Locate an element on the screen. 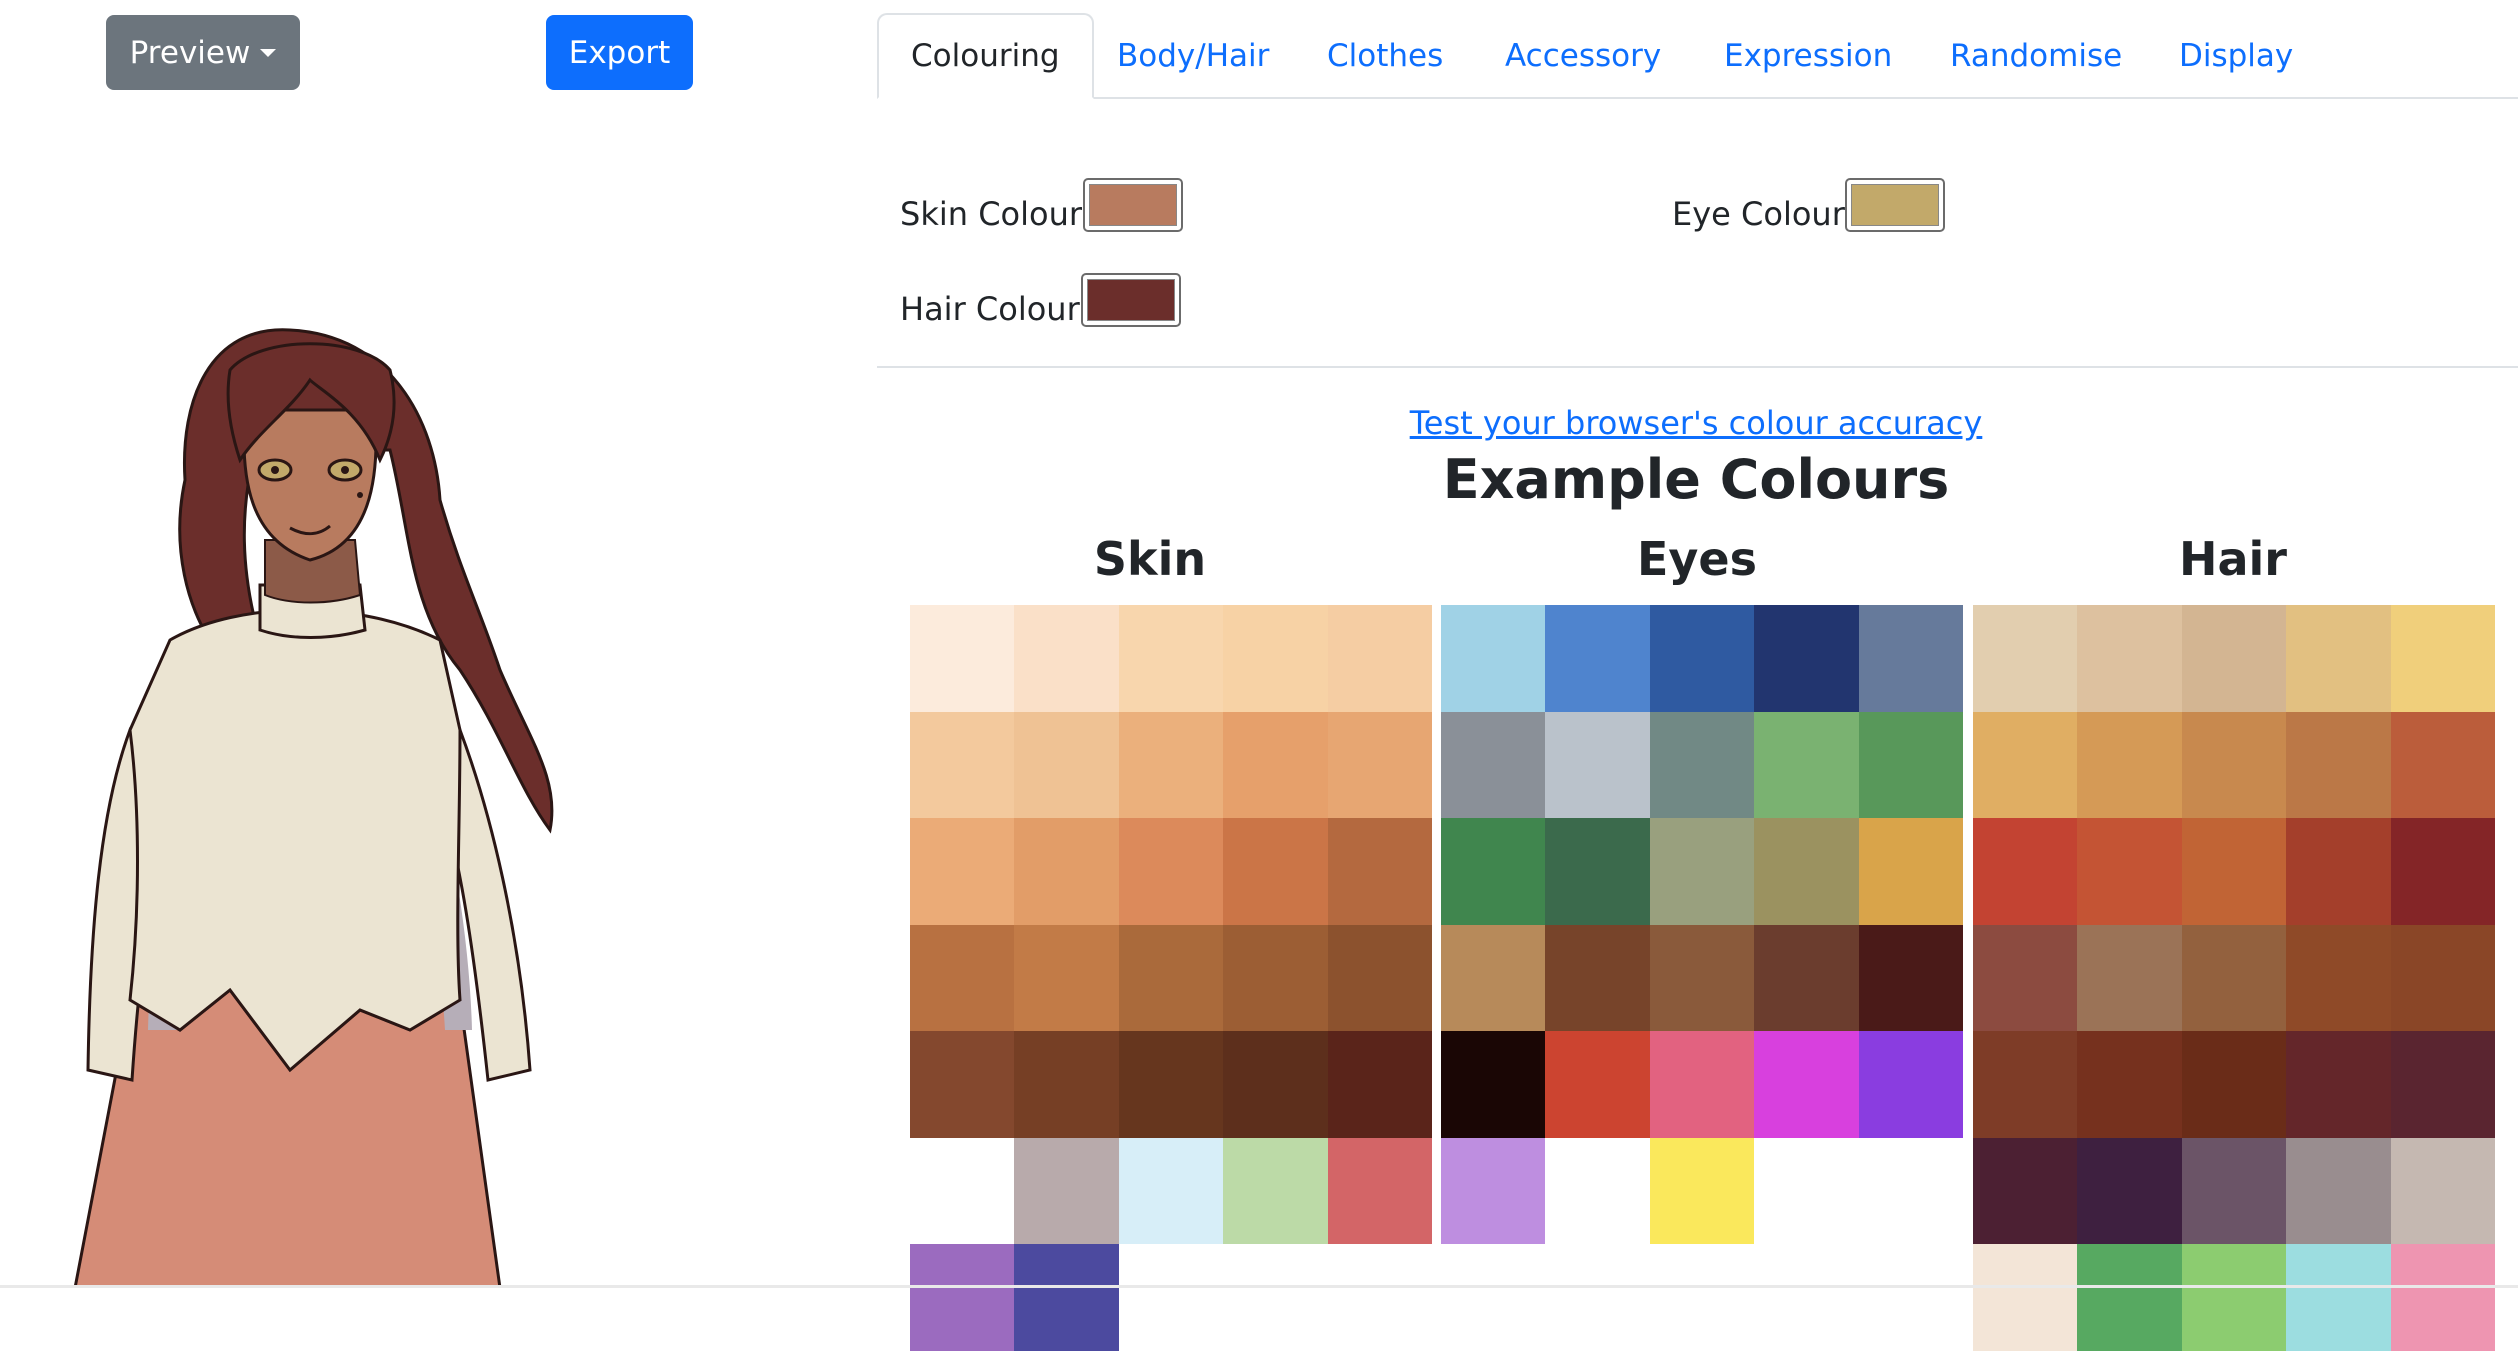 Image resolution: width=2518 pixels, height=1351 pixels. skin-colour-picker is located at coordinates (1133, 205).